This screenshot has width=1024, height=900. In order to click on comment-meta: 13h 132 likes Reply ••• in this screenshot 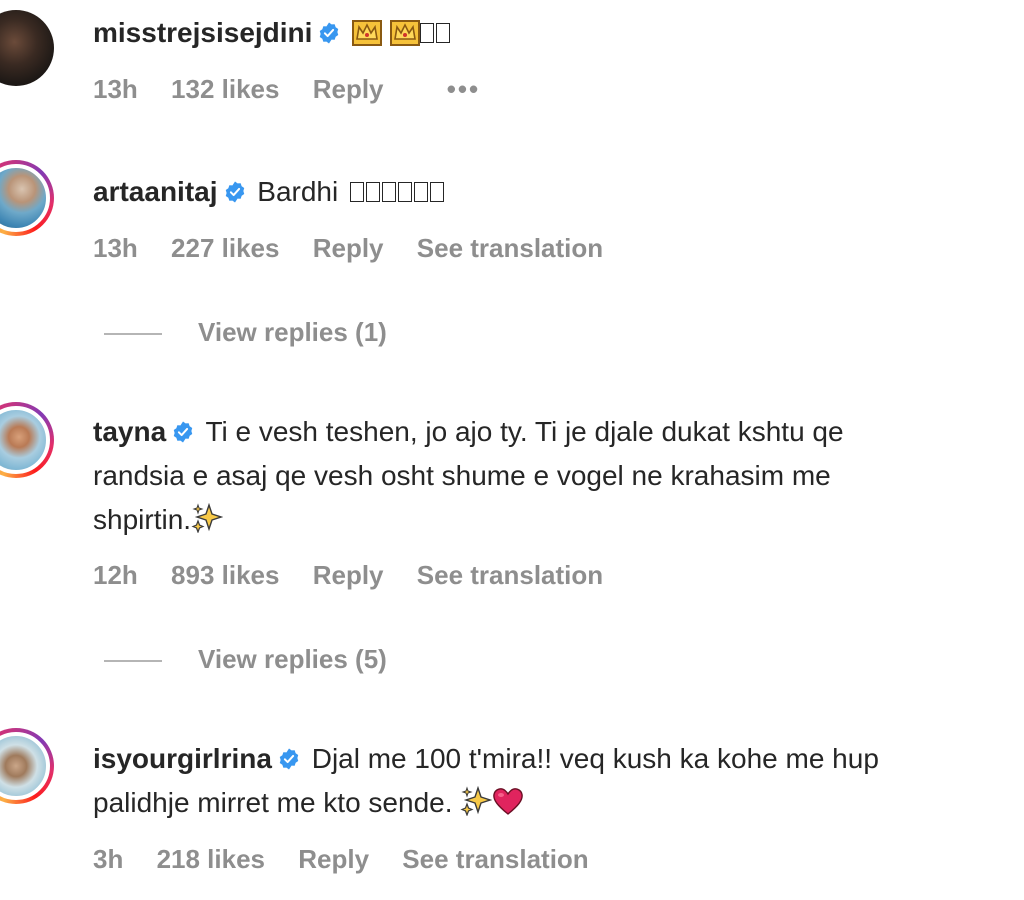, I will do `click(299, 89)`.